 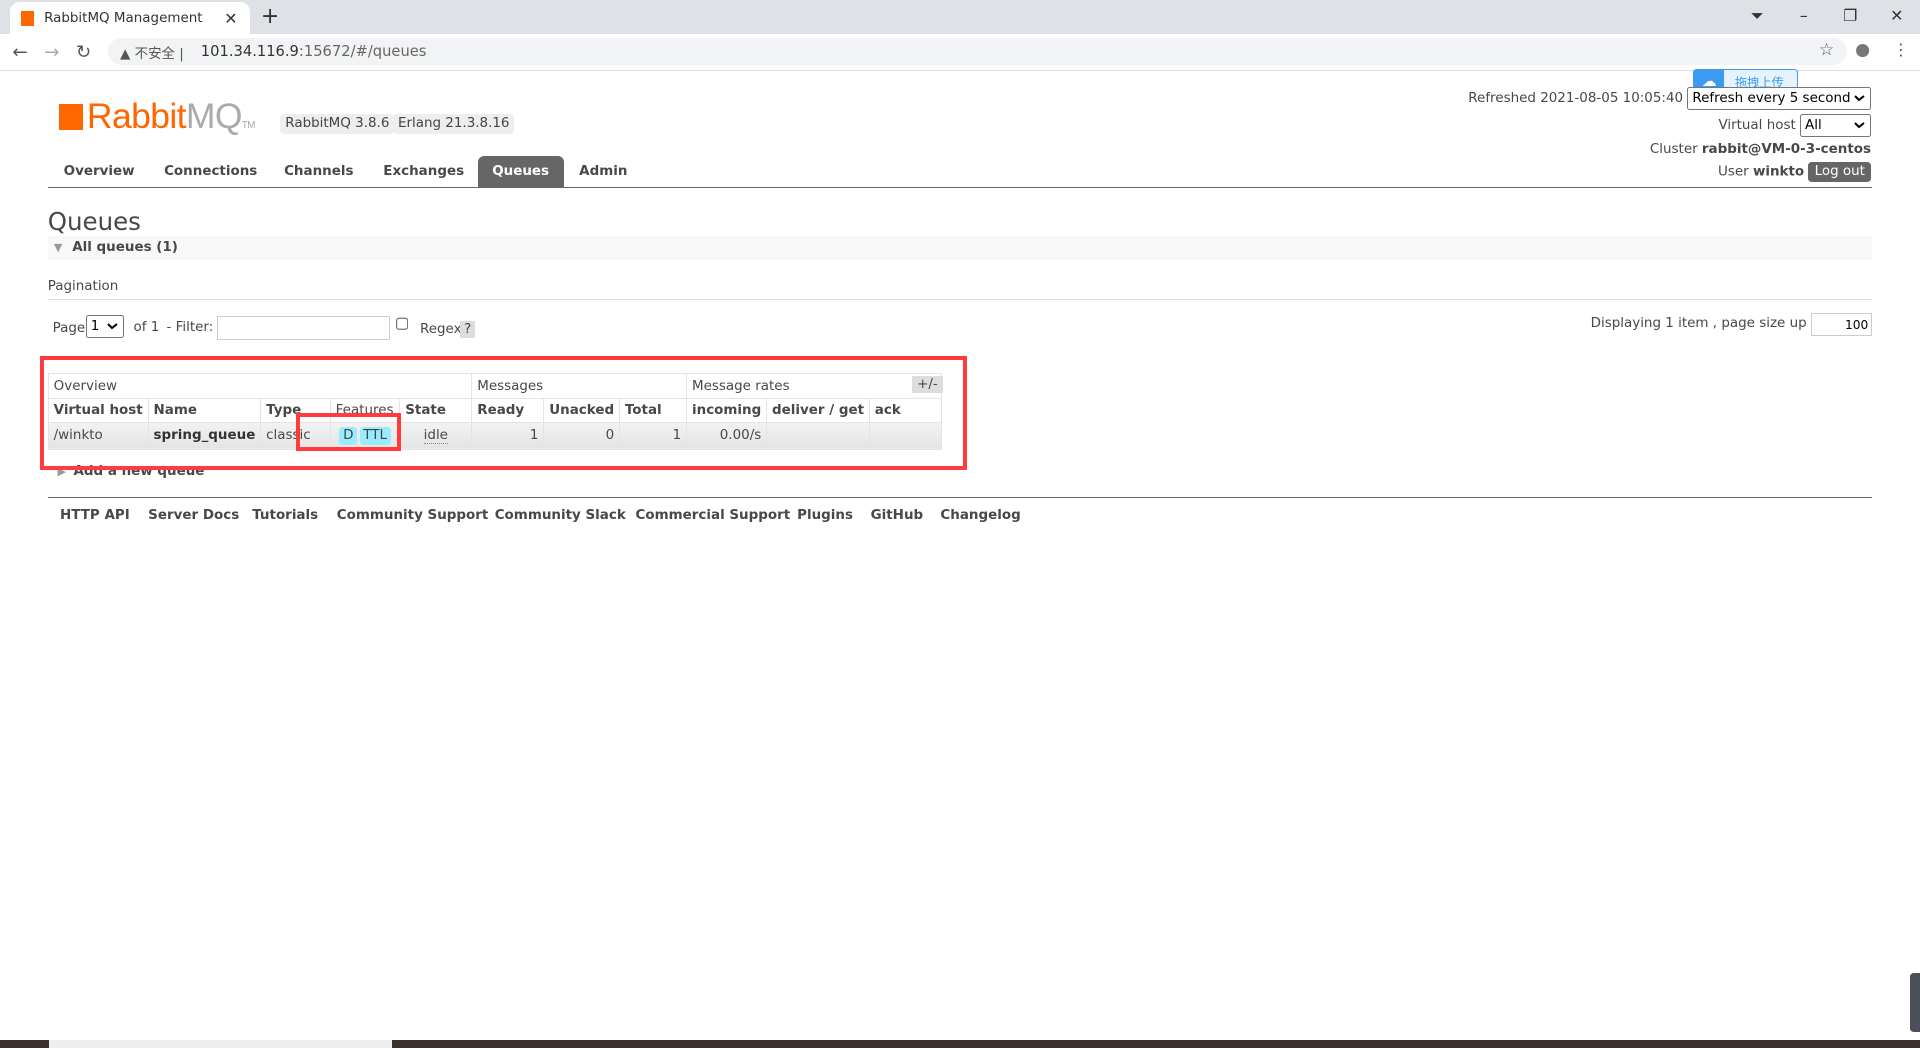 I want to click on tab-admin: Admin, so click(x=603, y=171).